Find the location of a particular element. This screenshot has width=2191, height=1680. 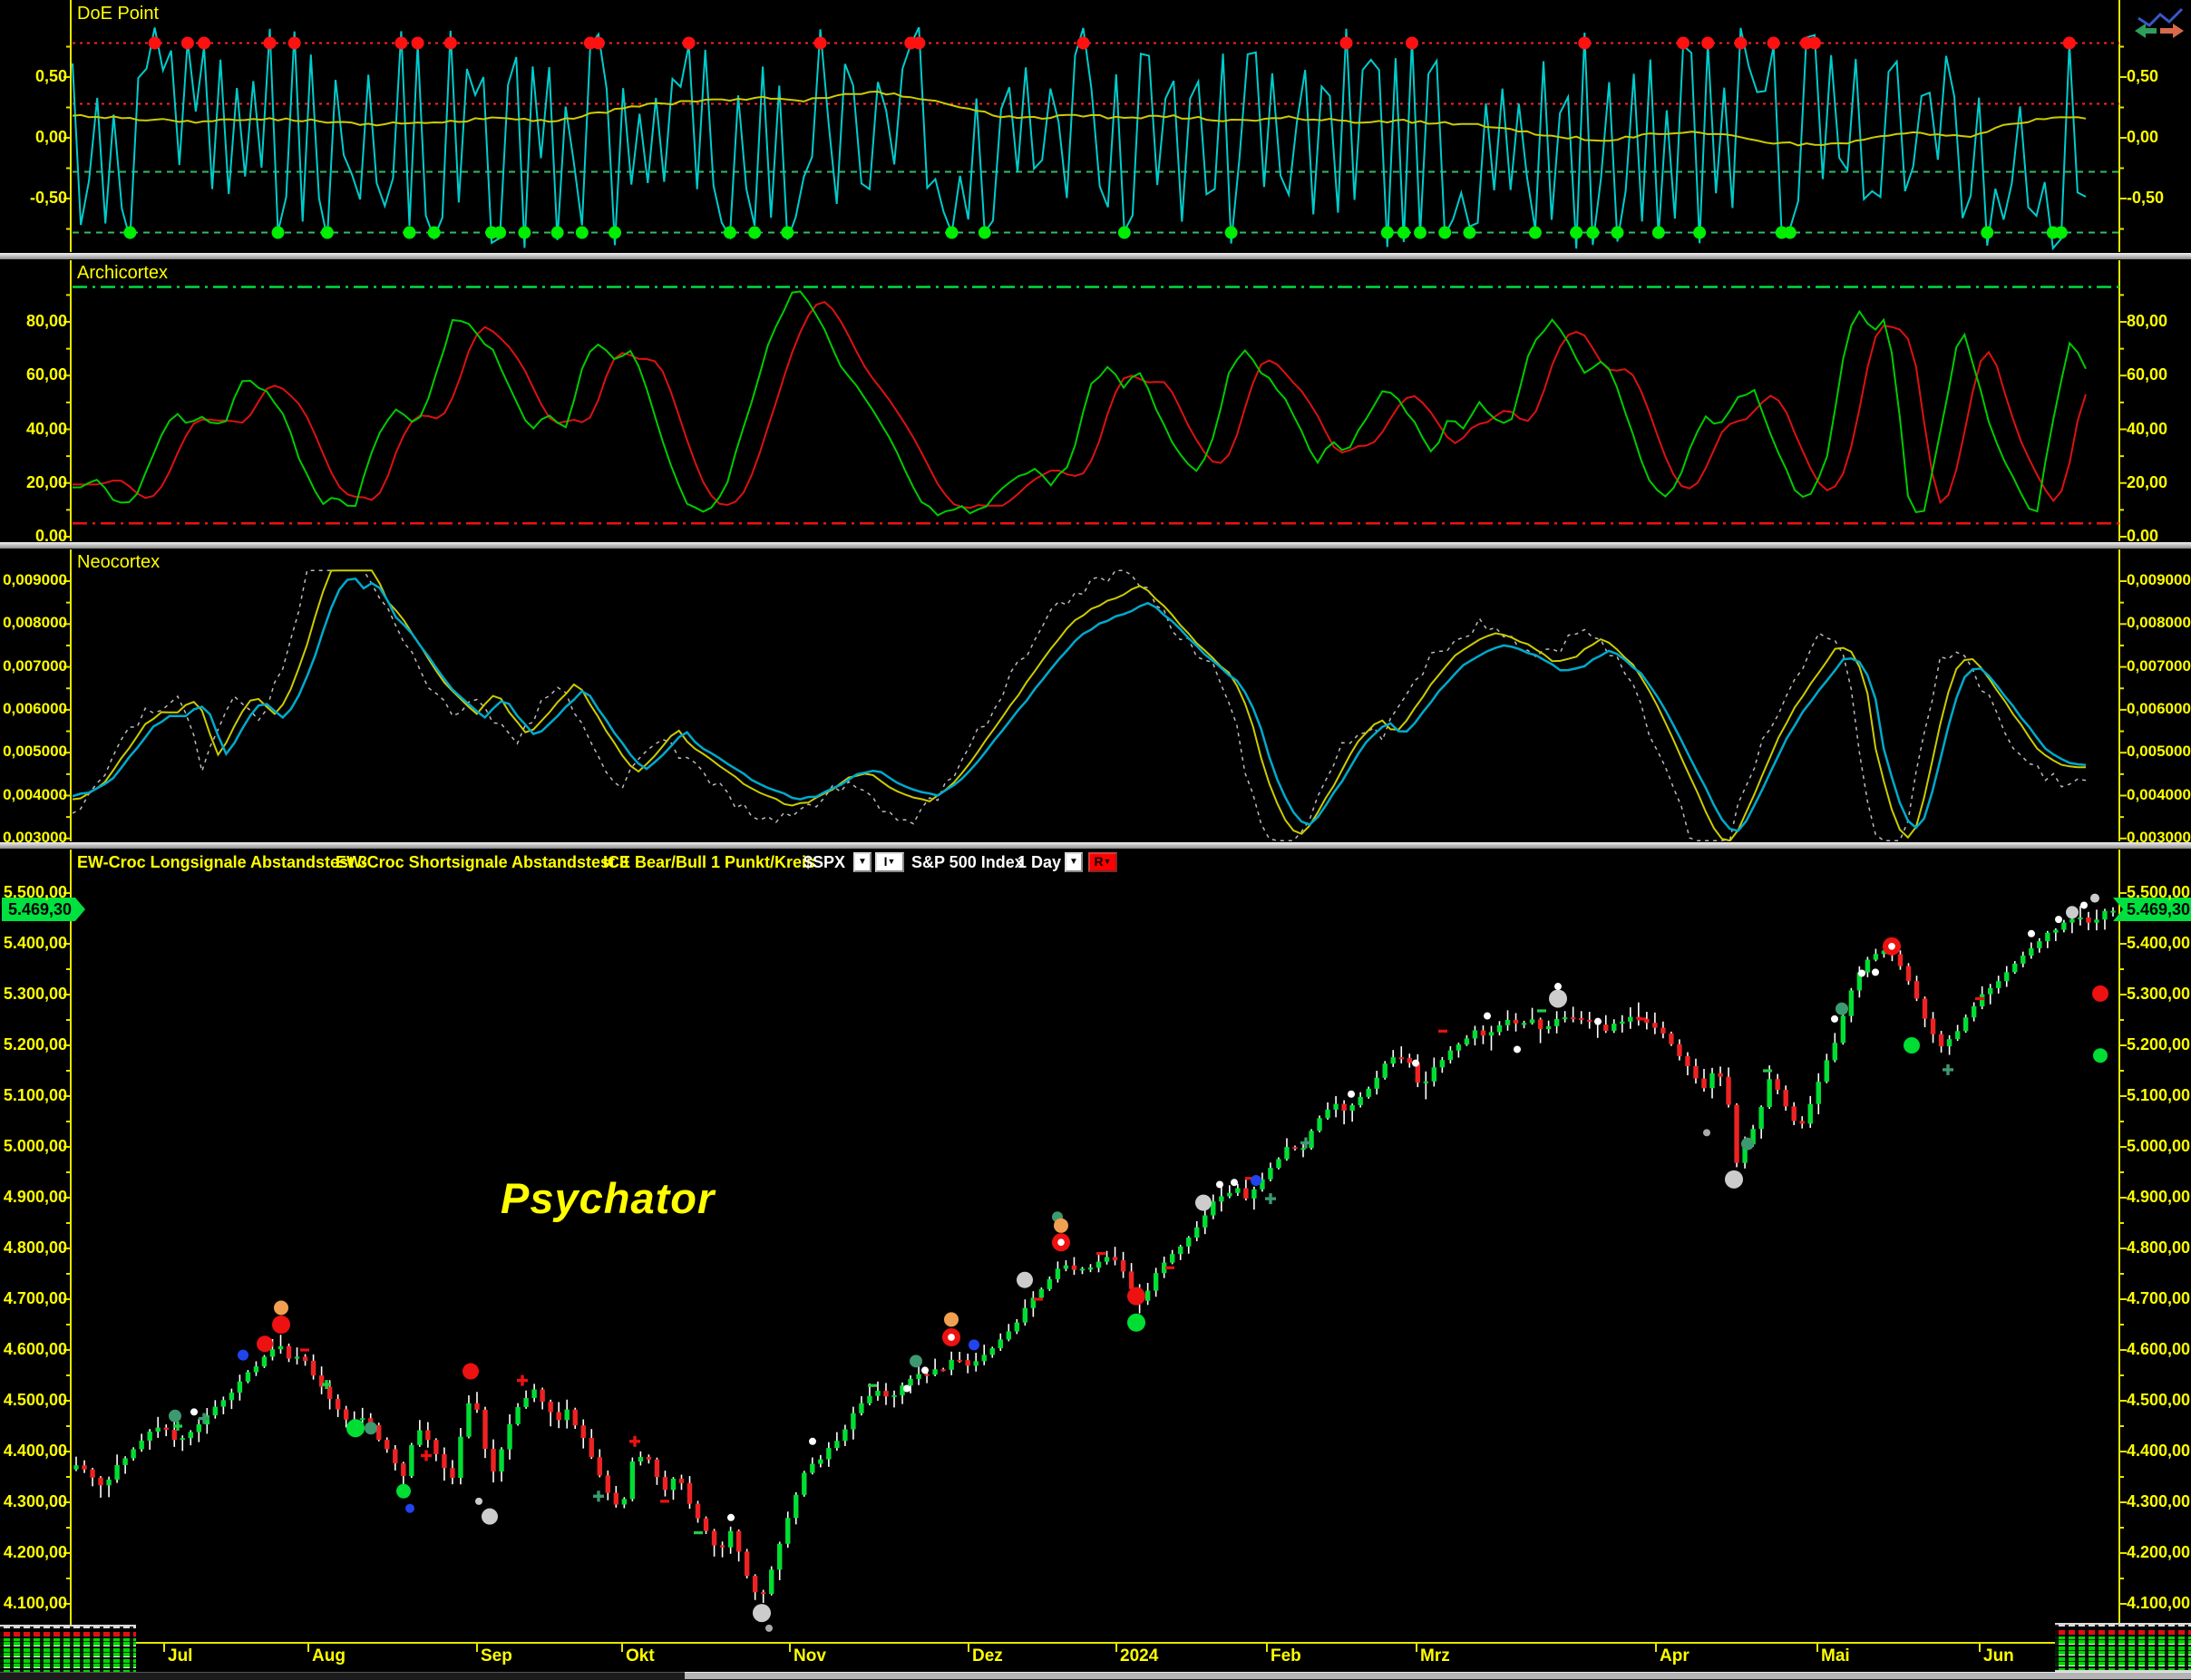

arrow-left-icon is located at coordinates (2146, 31).